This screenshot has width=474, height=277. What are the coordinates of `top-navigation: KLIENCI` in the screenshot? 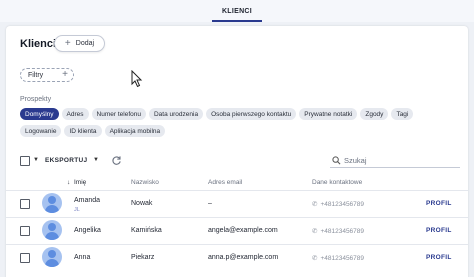 It's located at (237, 11).